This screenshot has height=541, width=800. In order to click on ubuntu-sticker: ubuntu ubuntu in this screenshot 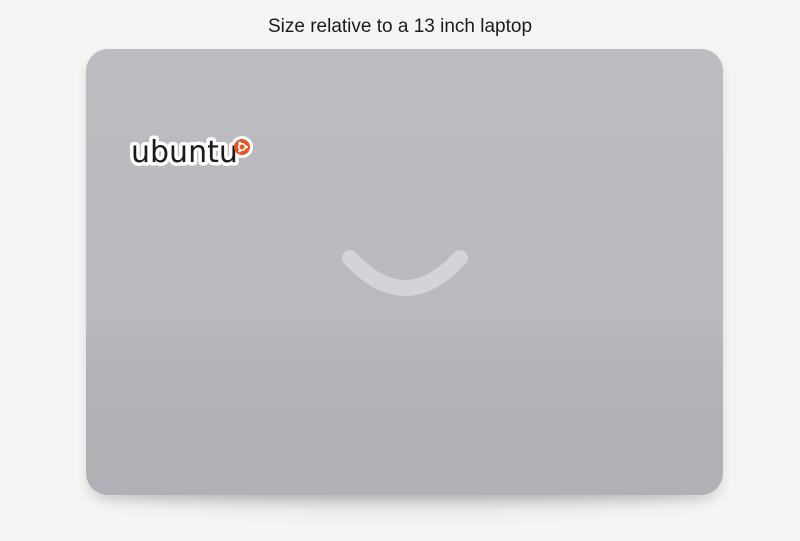, I will do `click(190, 151)`.